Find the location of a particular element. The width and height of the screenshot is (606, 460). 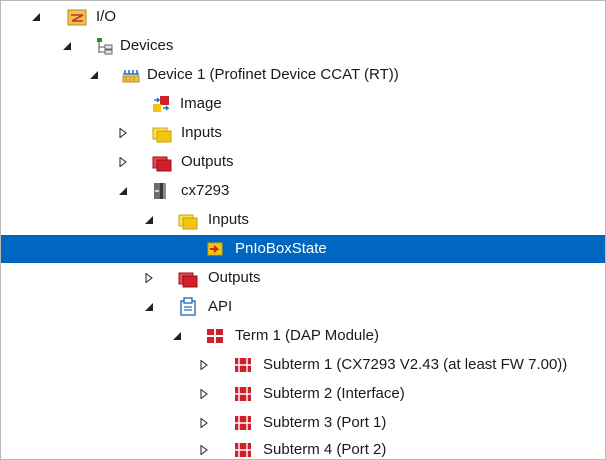

tree-item-subterm-4: Subterm 4 (Port 2) is located at coordinates (303, 447).